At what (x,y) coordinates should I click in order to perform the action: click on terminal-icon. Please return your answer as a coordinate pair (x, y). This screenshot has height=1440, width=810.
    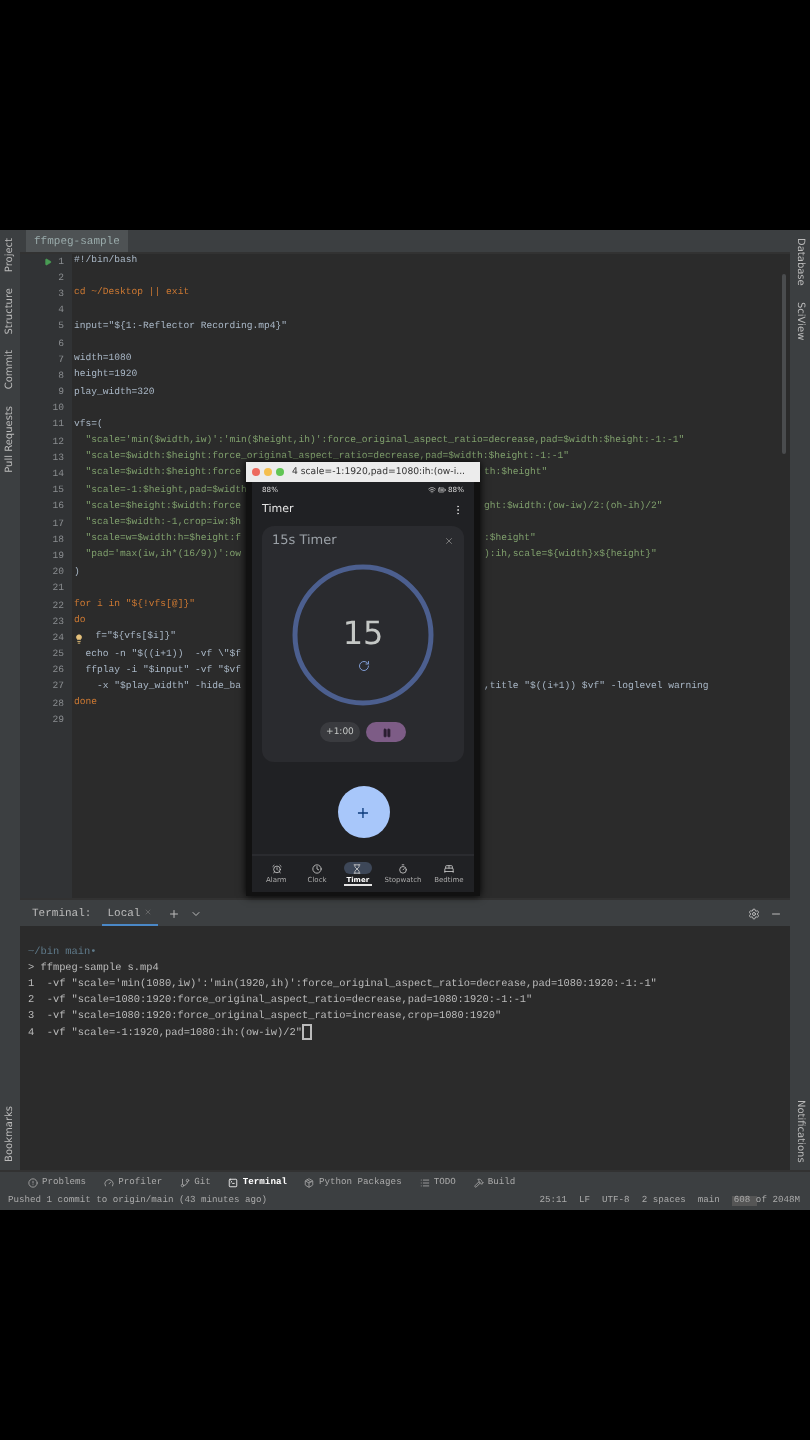
    Looking at the image, I should click on (233, 1182).